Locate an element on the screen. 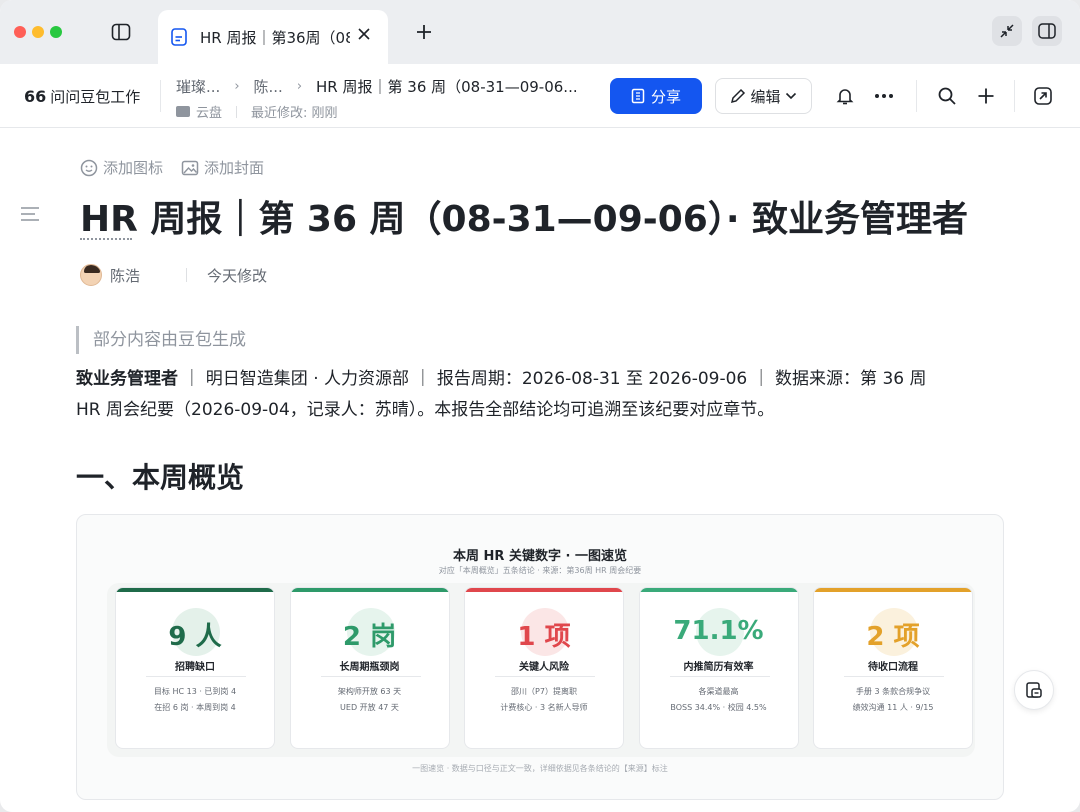 The width and height of the screenshot is (1080, 812). kpi-label: 待收口流程 is located at coordinates (893, 667).